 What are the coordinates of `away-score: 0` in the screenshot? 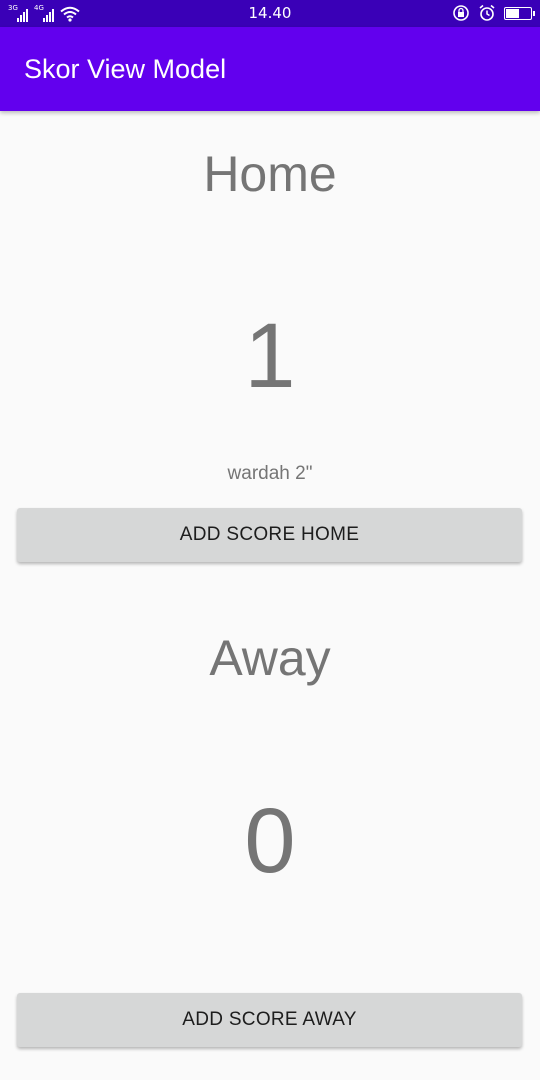 It's located at (270, 841).